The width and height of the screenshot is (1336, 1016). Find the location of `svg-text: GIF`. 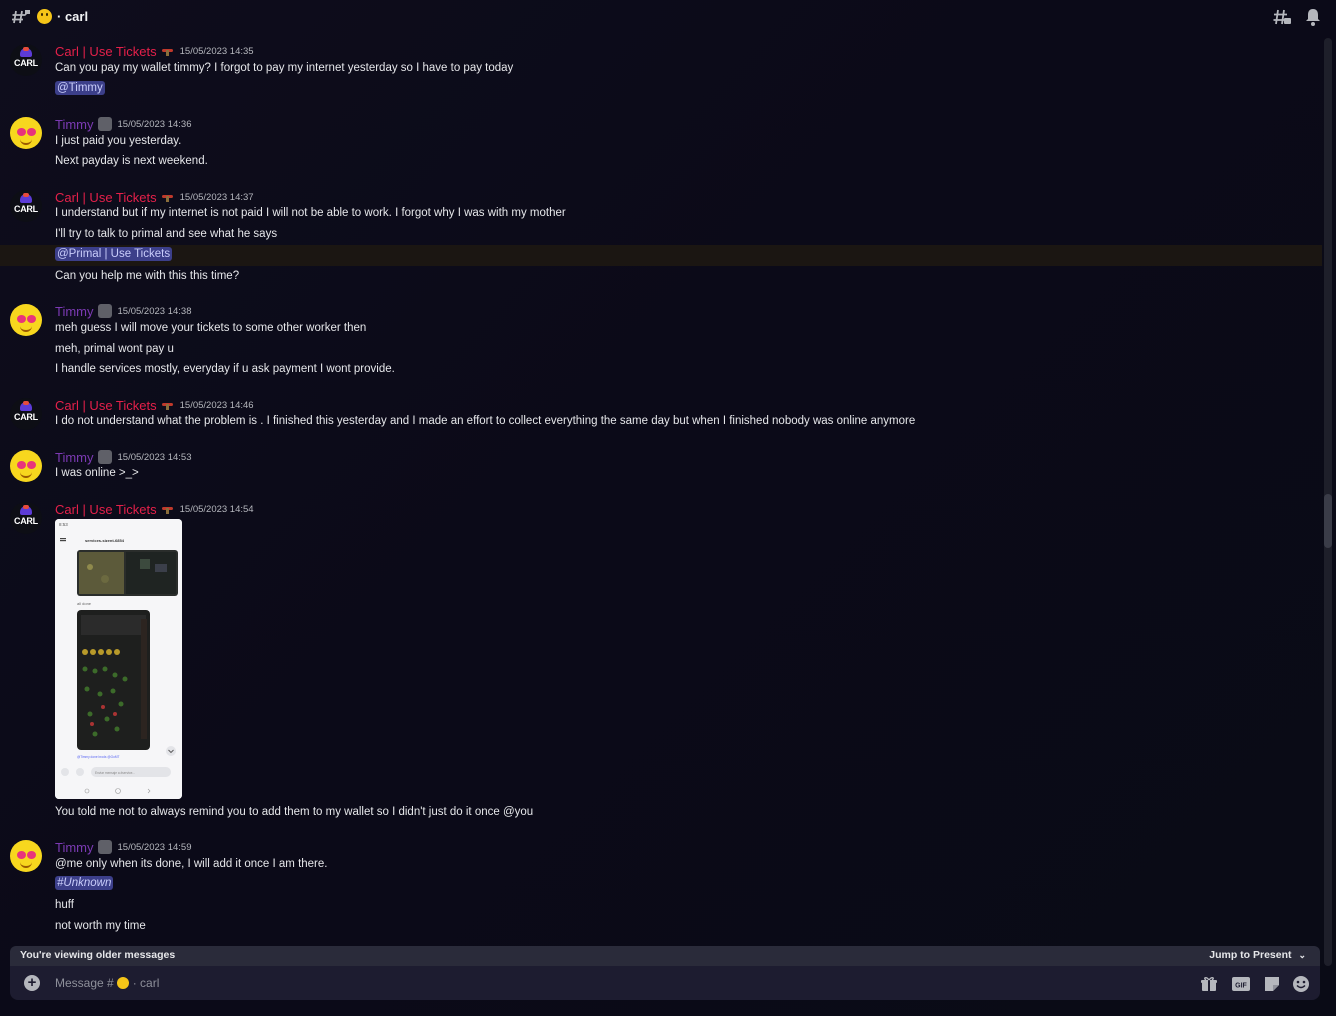

svg-text: GIF is located at coordinates (1241, 986).